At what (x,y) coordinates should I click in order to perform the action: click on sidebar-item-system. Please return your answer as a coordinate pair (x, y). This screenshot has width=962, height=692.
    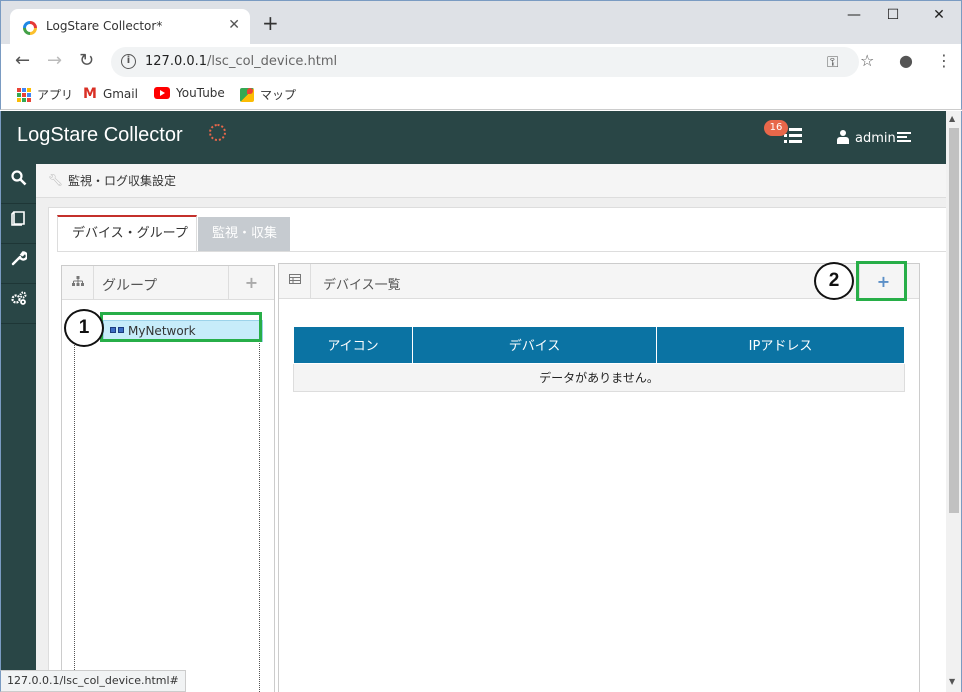
    Looking at the image, I should click on (18, 304).